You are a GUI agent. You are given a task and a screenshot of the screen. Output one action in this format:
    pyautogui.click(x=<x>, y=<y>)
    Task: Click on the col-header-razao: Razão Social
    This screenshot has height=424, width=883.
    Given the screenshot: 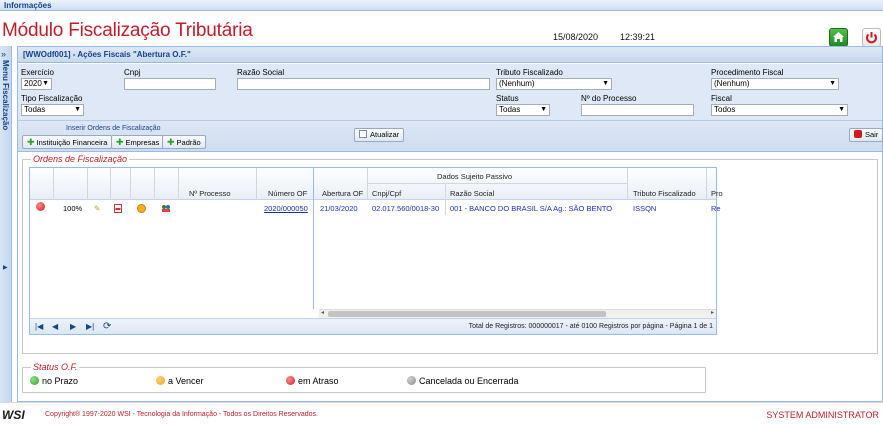 What is the action you would take?
    pyautogui.click(x=472, y=193)
    